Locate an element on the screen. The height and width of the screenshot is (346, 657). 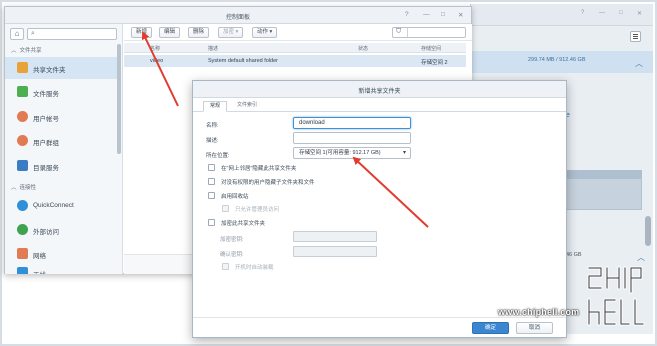
dialog-title: 新增共享文件夹 is located at coordinates (379, 92).